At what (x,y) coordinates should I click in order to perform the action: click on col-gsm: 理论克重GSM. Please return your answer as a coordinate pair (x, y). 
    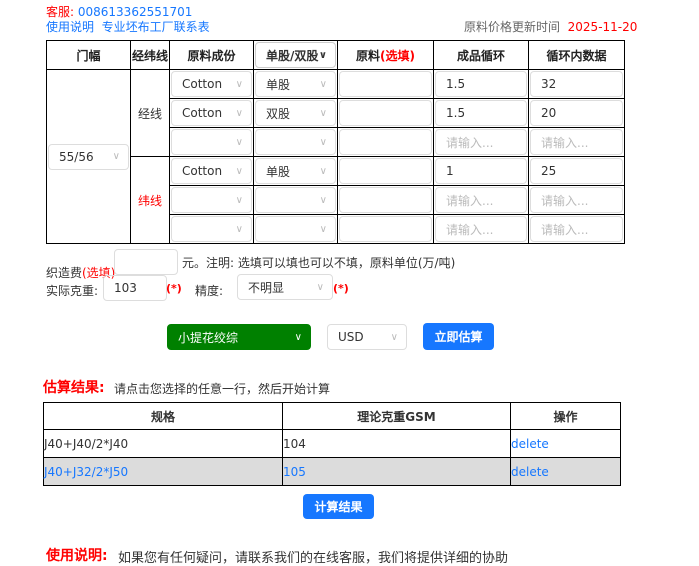
    Looking at the image, I should click on (396, 416).